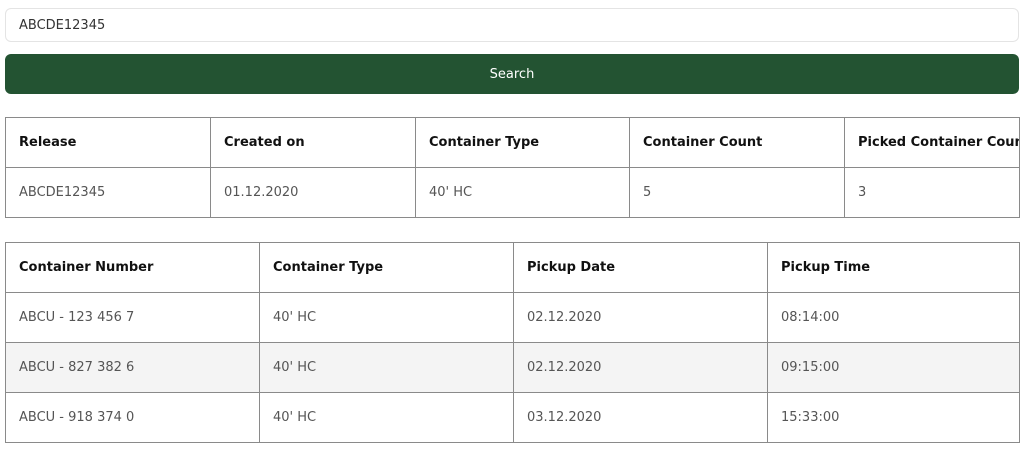 This screenshot has width=1024, height=451. What do you see at coordinates (893, 317) in the screenshot?
I see `pickup-time-cell: 08:14:00` at bounding box center [893, 317].